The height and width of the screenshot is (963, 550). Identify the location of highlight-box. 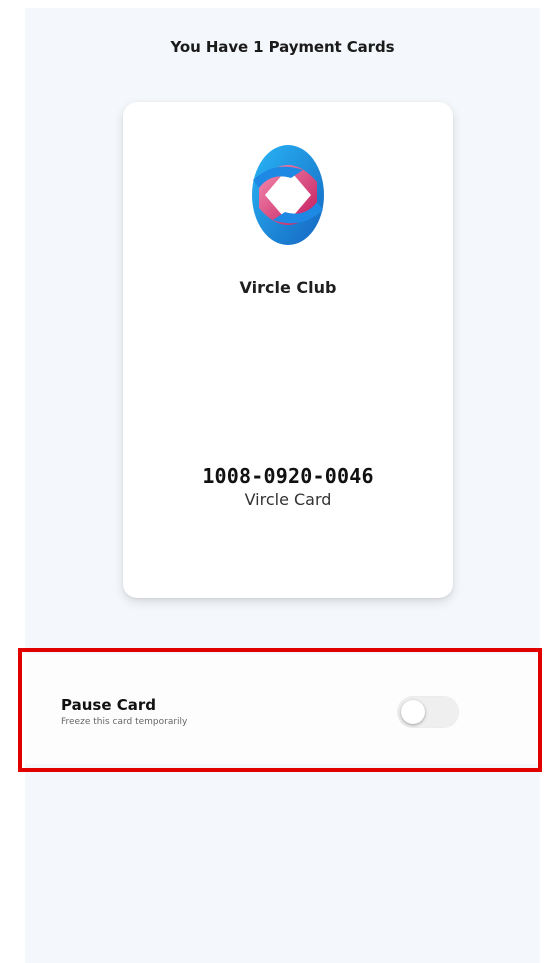
(280, 710).